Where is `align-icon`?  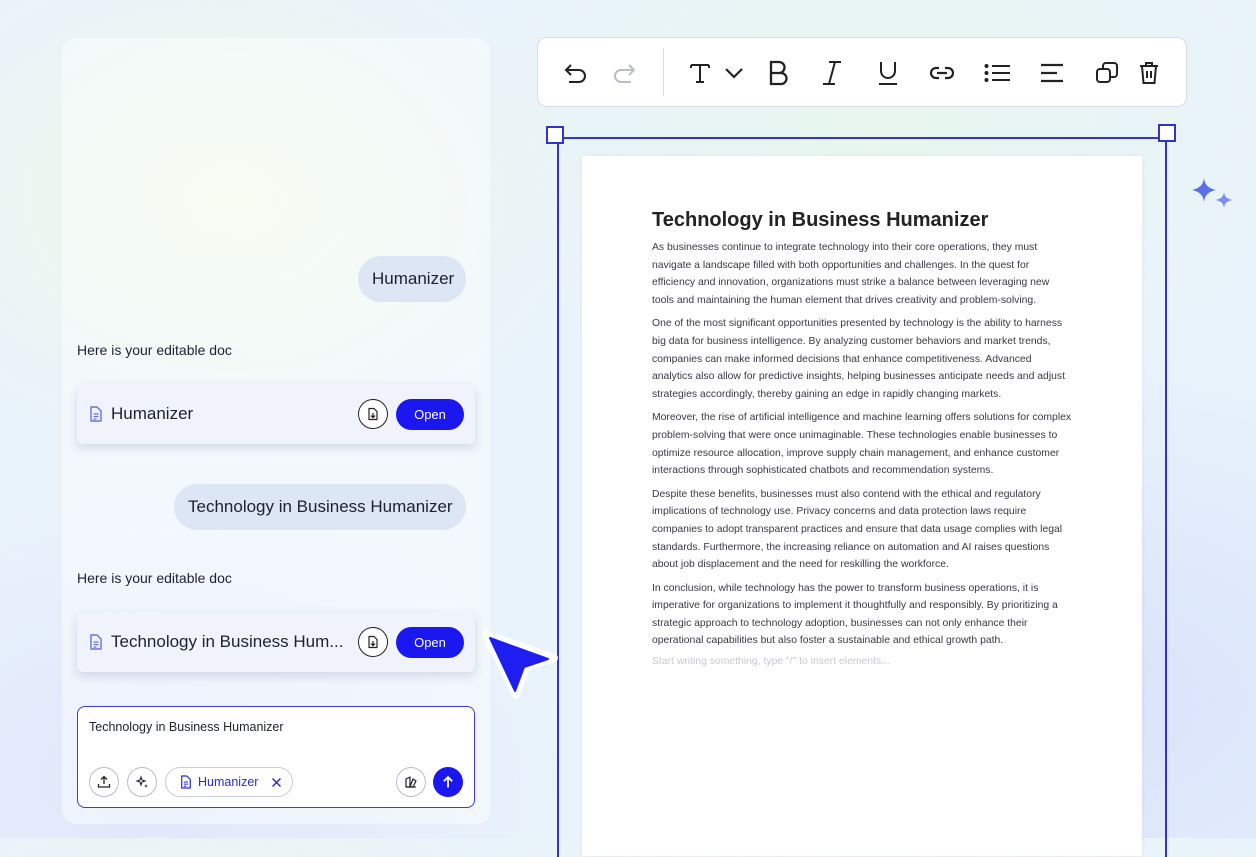 align-icon is located at coordinates (1052, 73).